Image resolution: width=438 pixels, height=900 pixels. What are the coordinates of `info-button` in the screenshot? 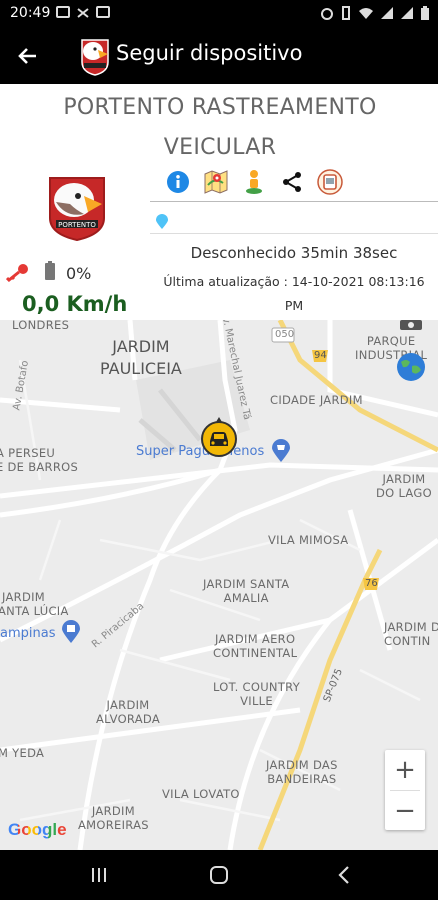 It's located at (178, 182).